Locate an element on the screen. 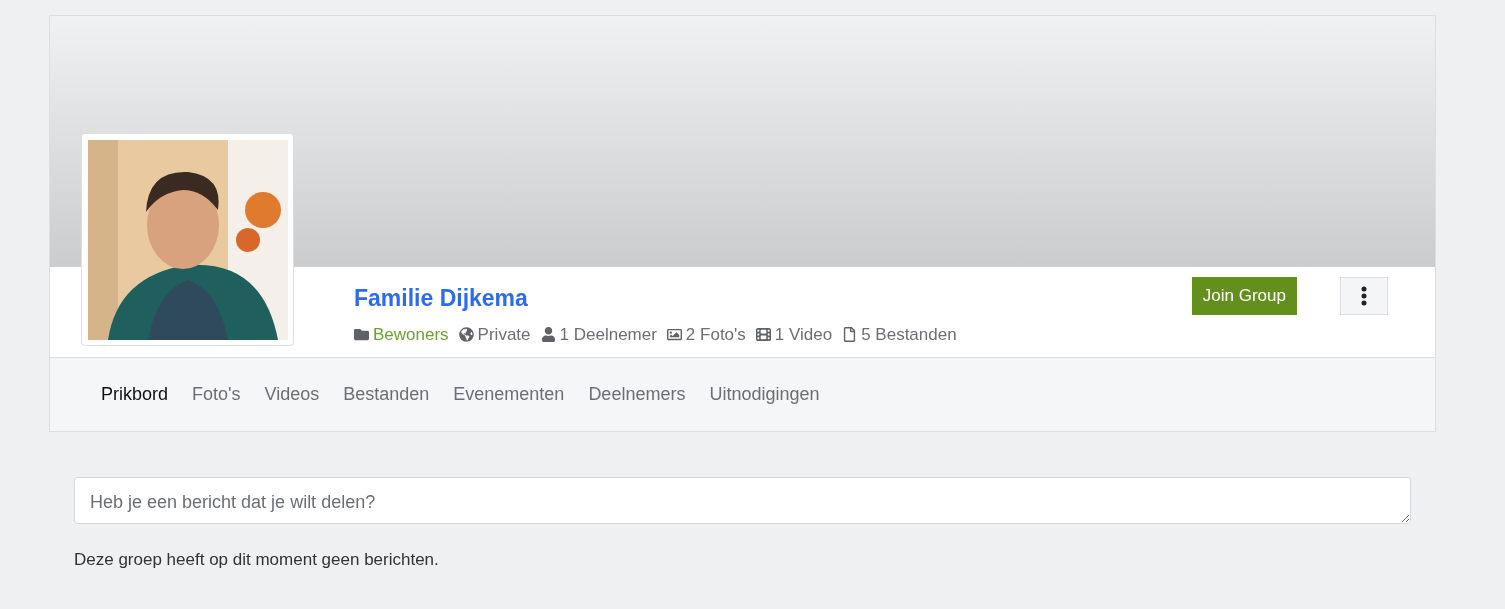 This screenshot has width=1505, height=609. more-vertical-icon is located at coordinates (1364, 296).